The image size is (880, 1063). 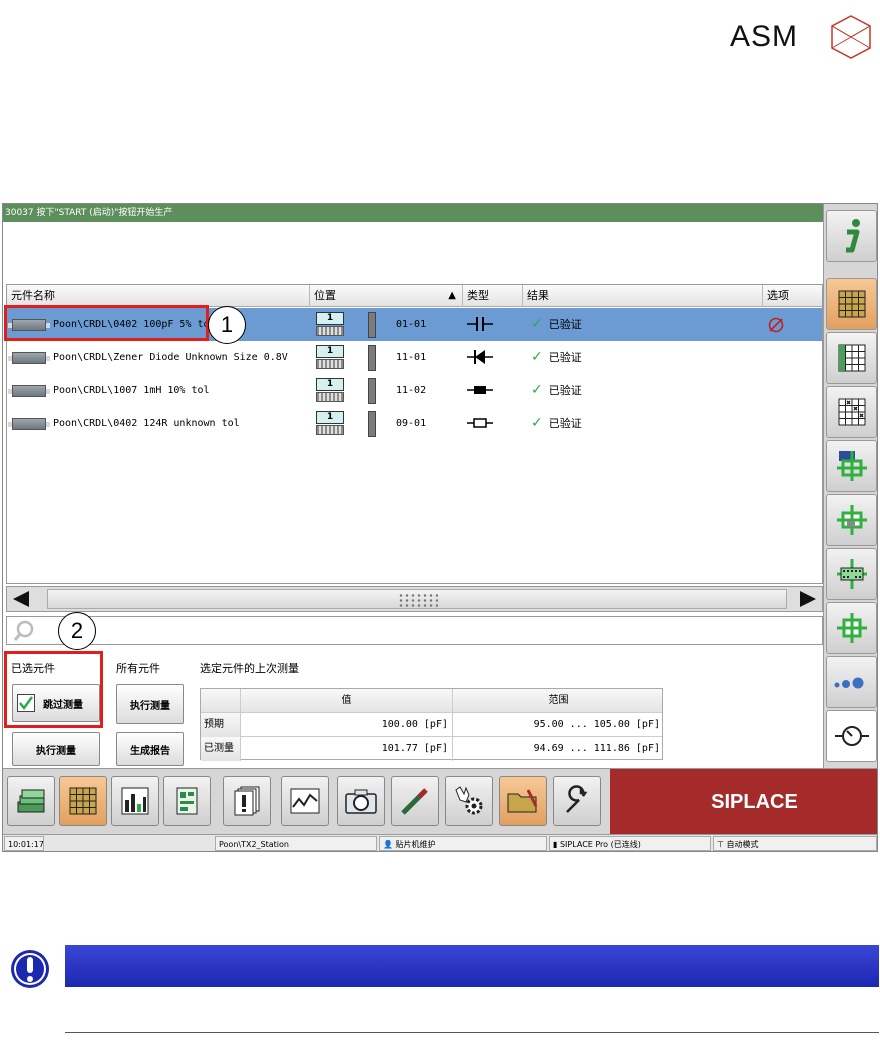 I want to click on components-grid-x-icon, so click(x=851, y=412).